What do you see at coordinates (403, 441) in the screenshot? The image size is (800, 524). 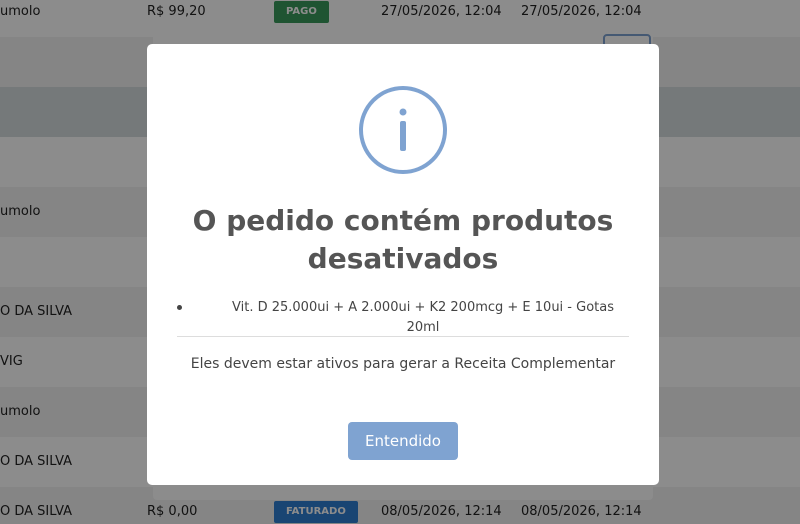 I see `confirm-button: Entendido` at bounding box center [403, 441].